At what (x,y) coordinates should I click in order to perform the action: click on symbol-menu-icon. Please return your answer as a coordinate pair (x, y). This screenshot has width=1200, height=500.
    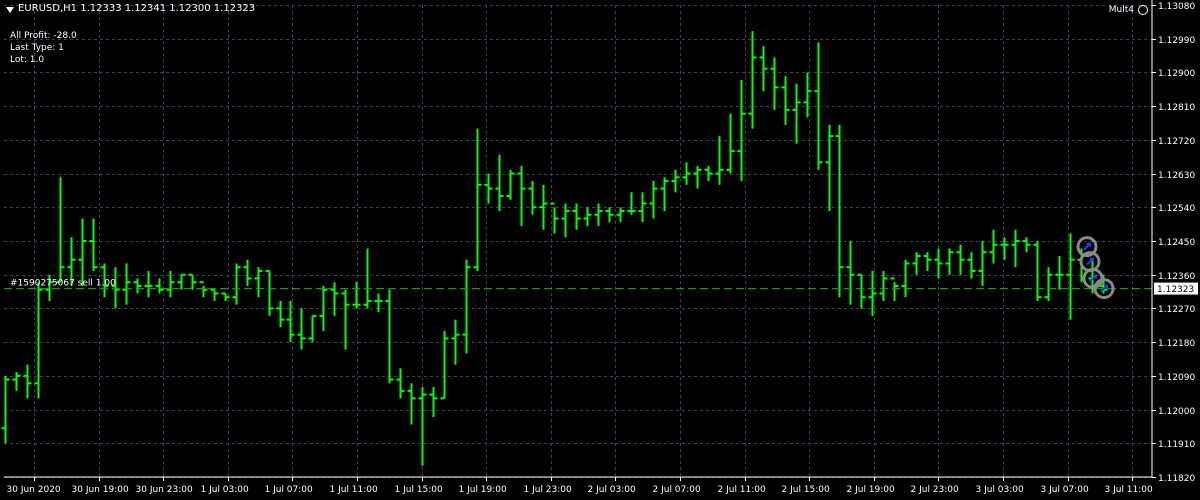
    Looking at the image, I should click on (10, 10).